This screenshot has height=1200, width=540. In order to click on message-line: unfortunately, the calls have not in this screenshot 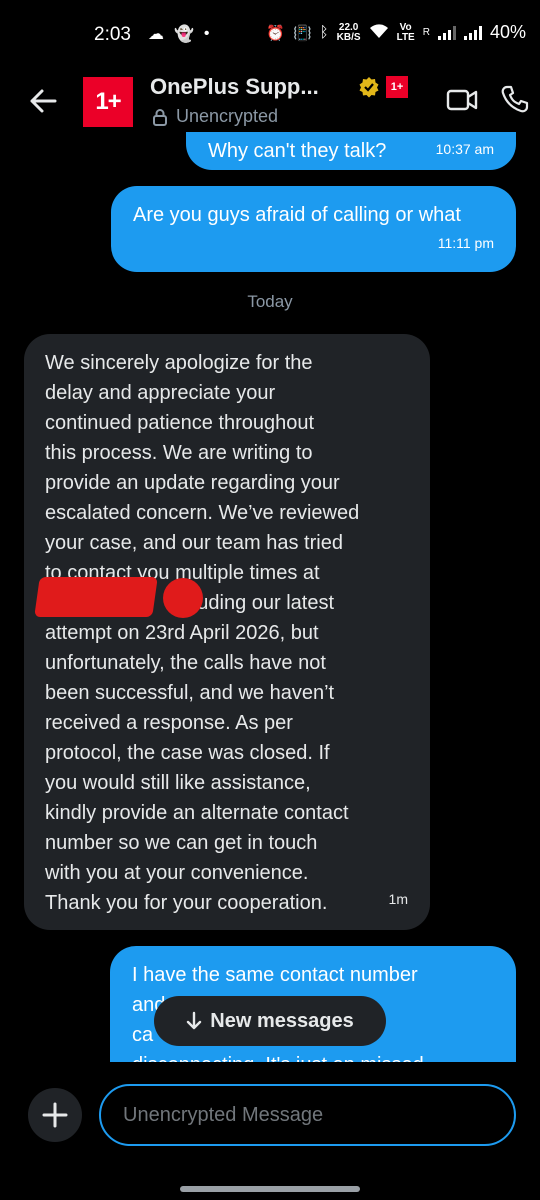, I will do `click(185, 663)`.